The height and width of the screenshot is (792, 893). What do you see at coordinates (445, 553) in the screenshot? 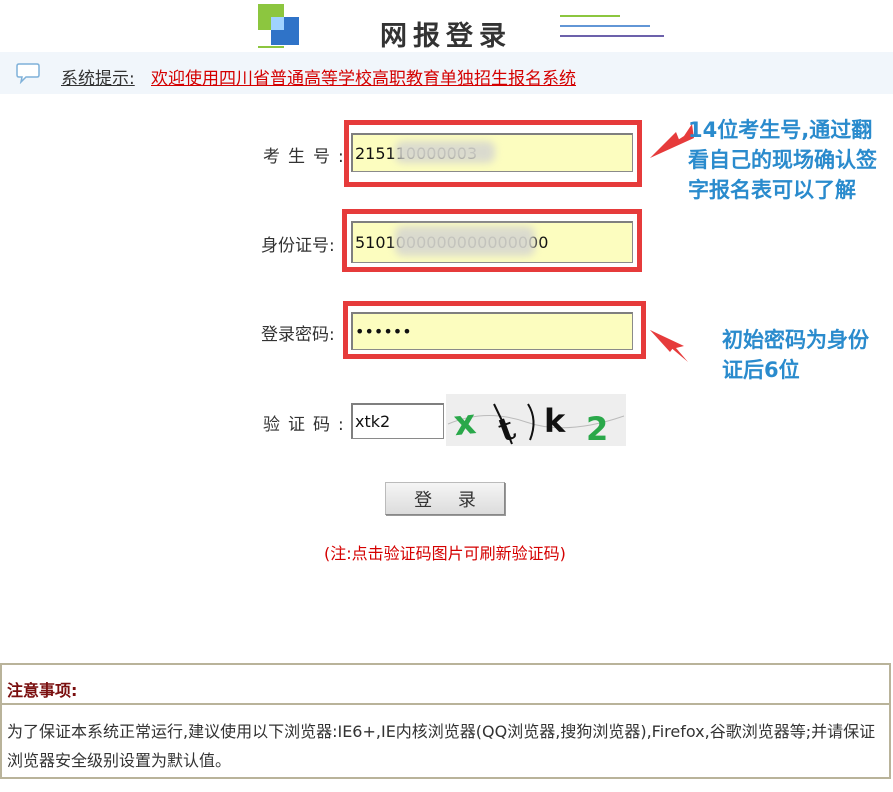
I see `captcha-refresh-note: (注:点击验证码图片可刷新验证码)` at bounding box center [445, 553].